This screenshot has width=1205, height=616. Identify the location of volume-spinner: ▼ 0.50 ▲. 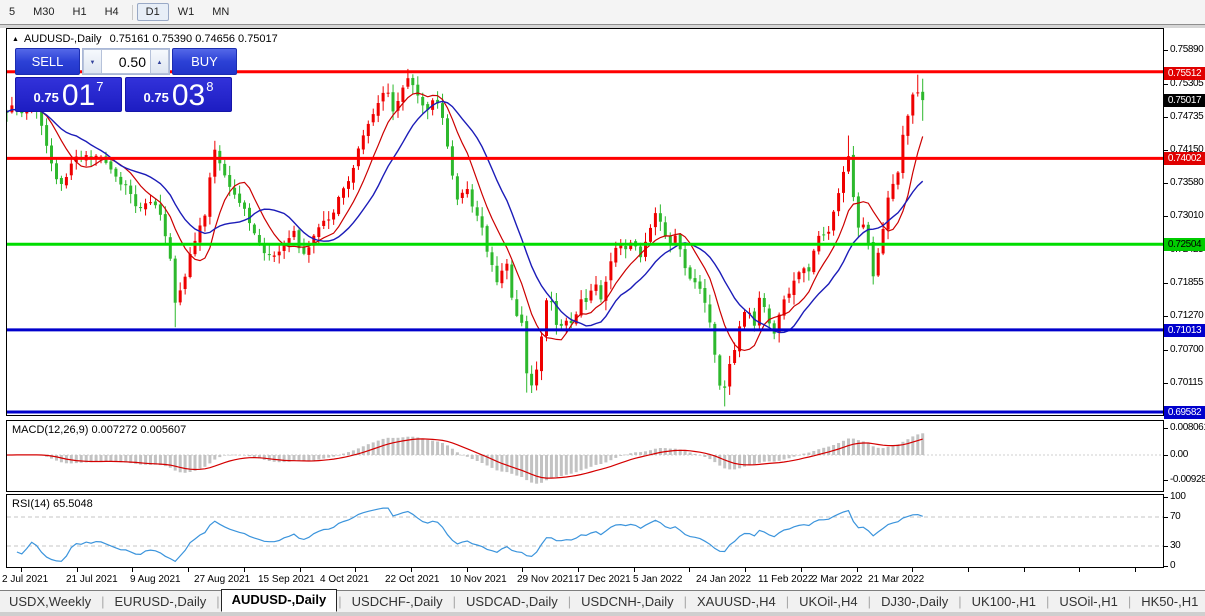
(126, 61).